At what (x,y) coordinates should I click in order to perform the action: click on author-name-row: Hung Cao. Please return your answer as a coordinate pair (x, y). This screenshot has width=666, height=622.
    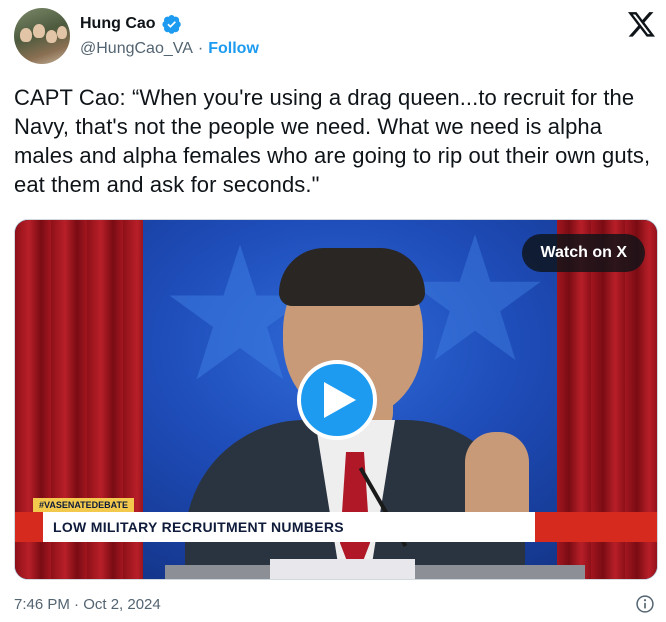
    Looking at the image, I should click on (131, 24).